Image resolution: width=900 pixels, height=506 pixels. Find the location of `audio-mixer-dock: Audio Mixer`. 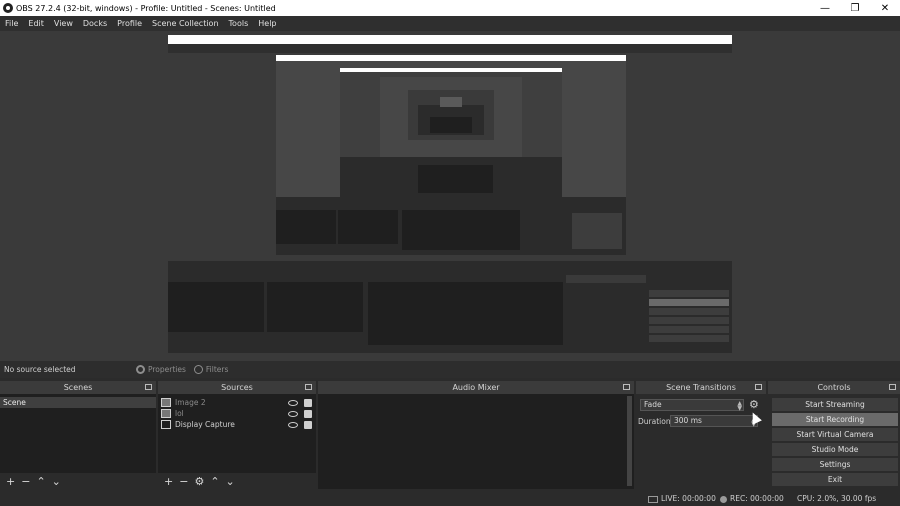

audio-mixer-dock: Audio Mixer is located at coordinates (476, 436).